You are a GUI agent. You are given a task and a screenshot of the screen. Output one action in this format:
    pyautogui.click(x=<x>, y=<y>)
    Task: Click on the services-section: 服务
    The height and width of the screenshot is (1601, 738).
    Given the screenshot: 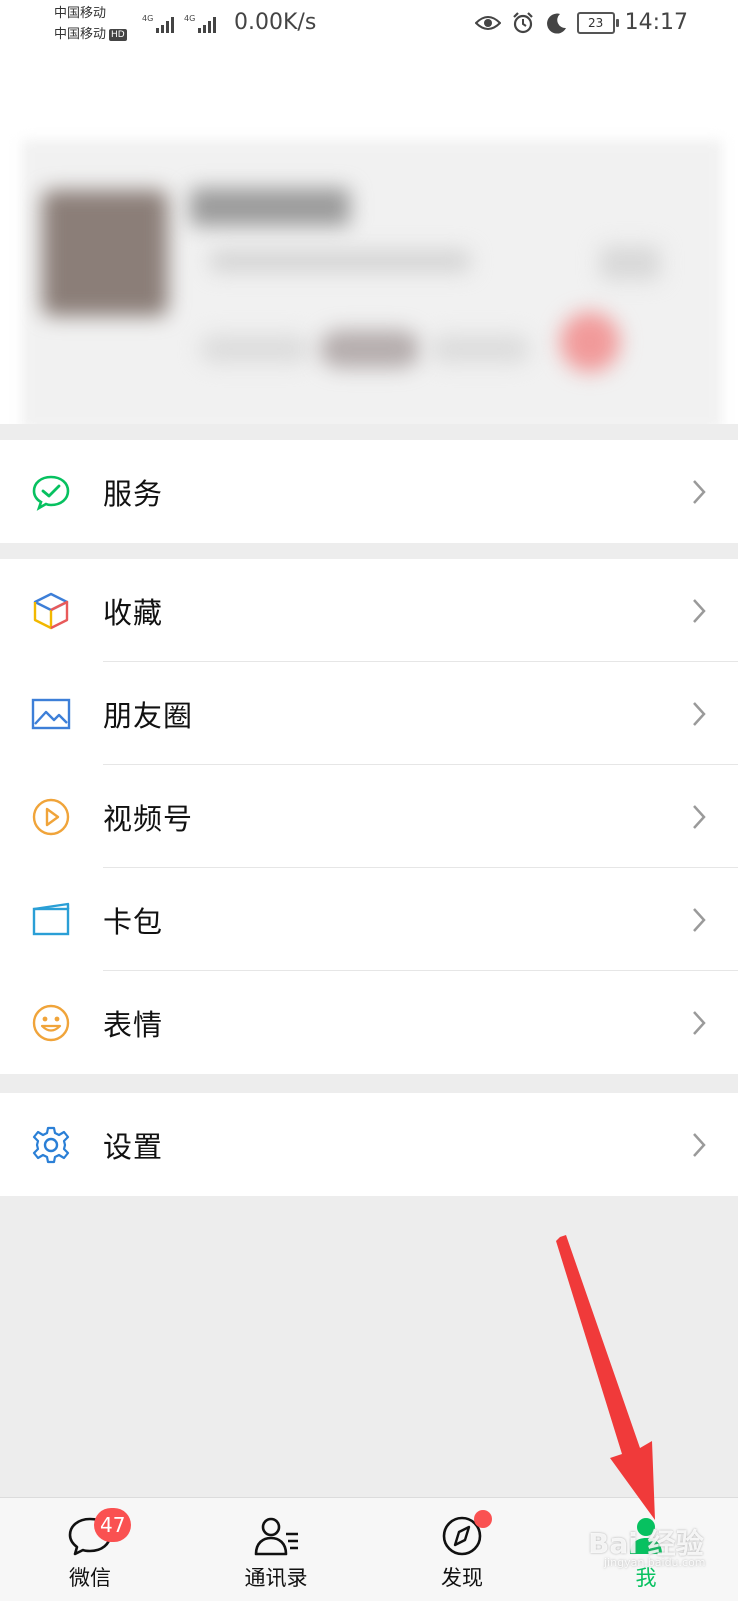 What is the action you would take?
    pyautogui.click(x=369, y=491)
    